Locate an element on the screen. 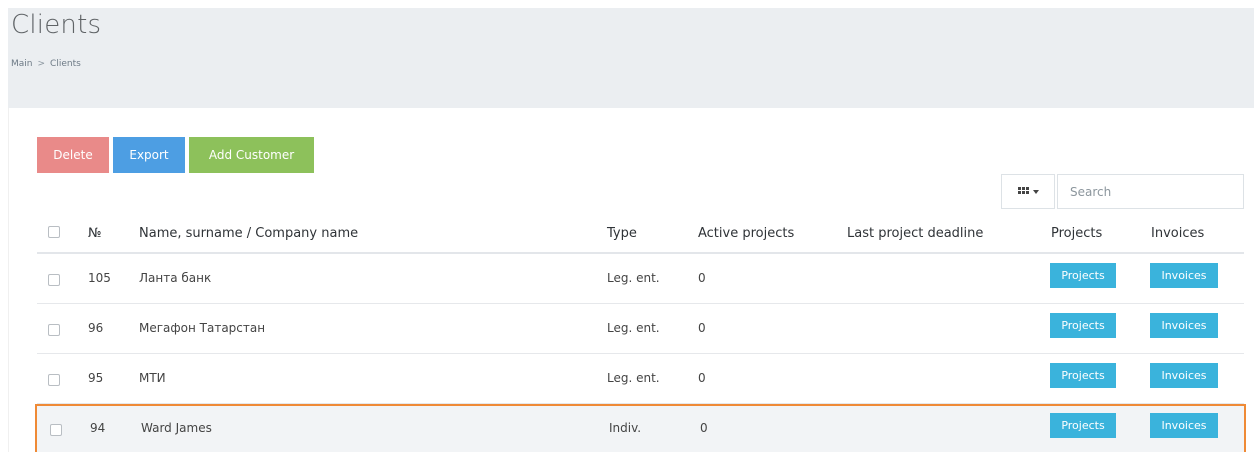 This screenshot has width=1254, height=452. add-customer-button: Add Customer is located at coordinates (251, 155).